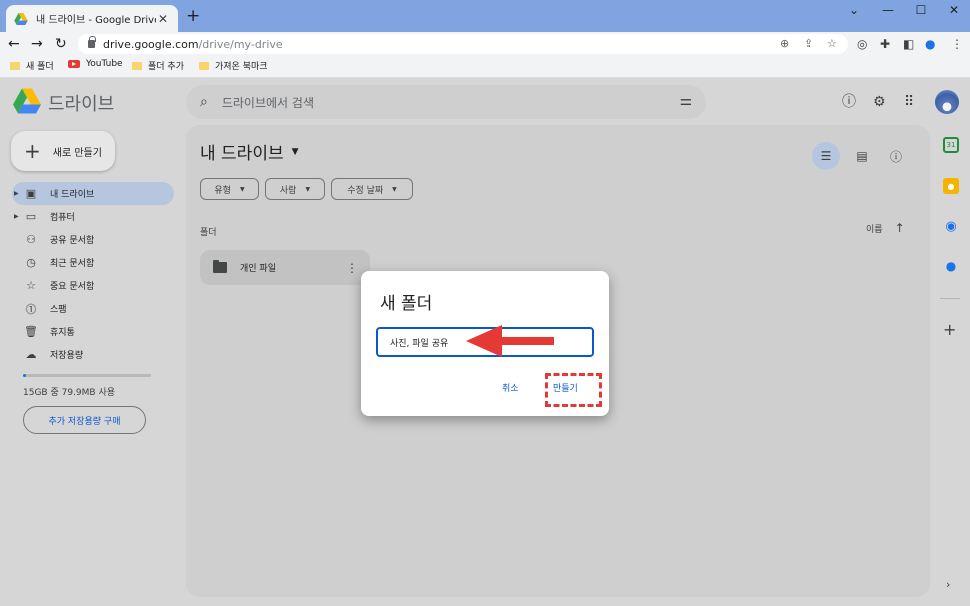 This screenshot has height=606, width=970. I want to click on bookmark-item: 가져온 북마크, so click(233, 65).